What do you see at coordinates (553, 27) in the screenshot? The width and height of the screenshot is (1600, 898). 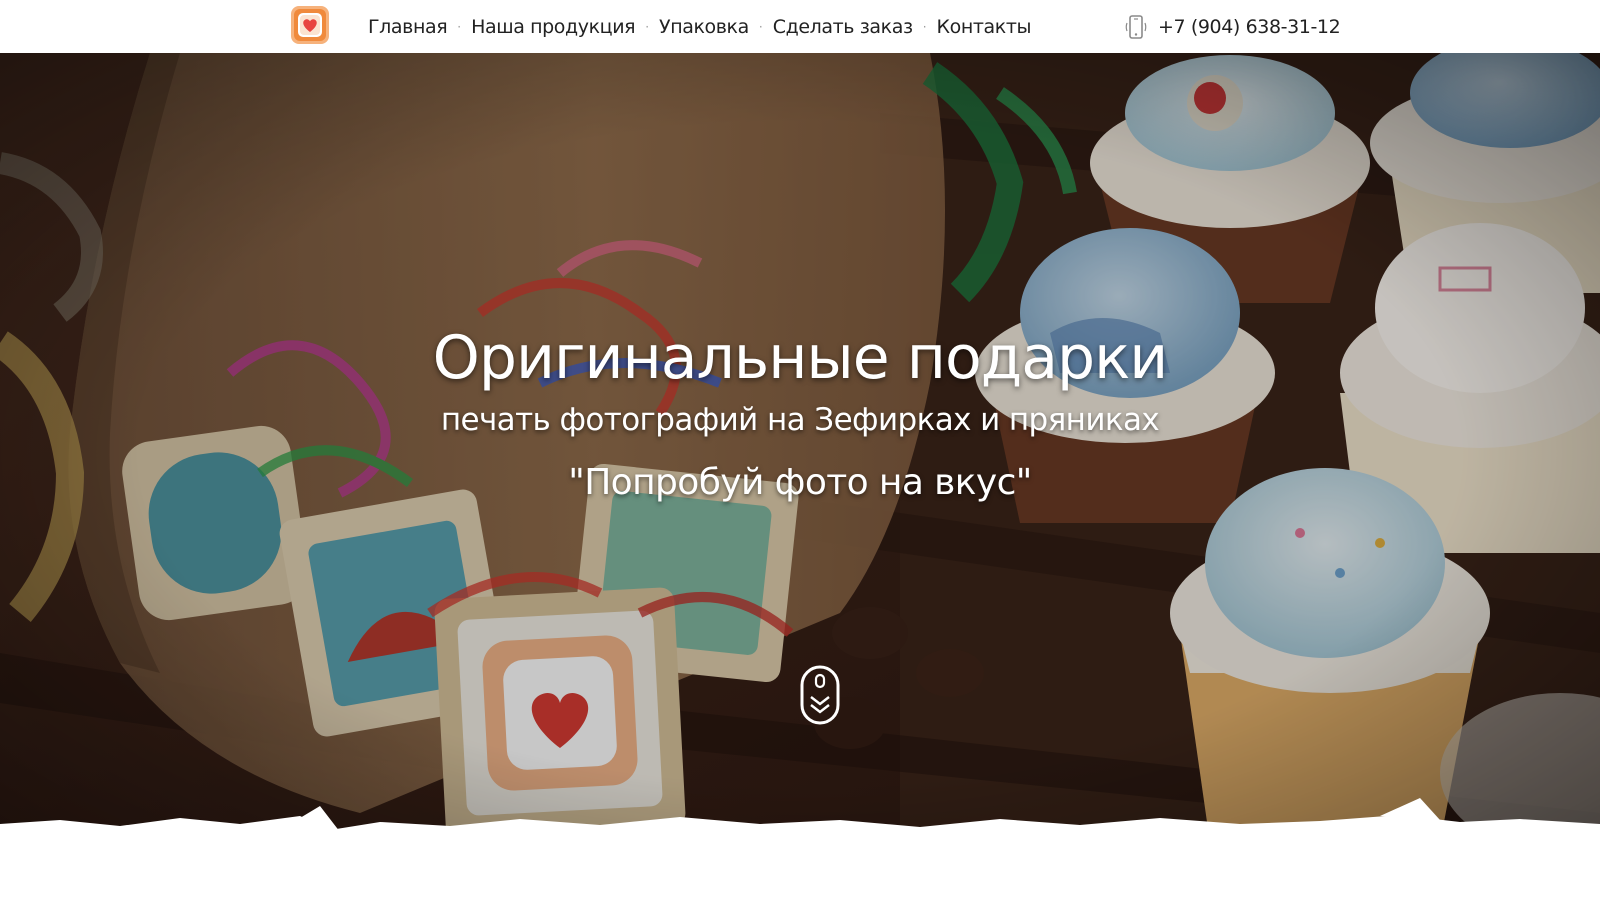 I see `nav-item-products: Наша продукция` at bounding box center [553, 27].